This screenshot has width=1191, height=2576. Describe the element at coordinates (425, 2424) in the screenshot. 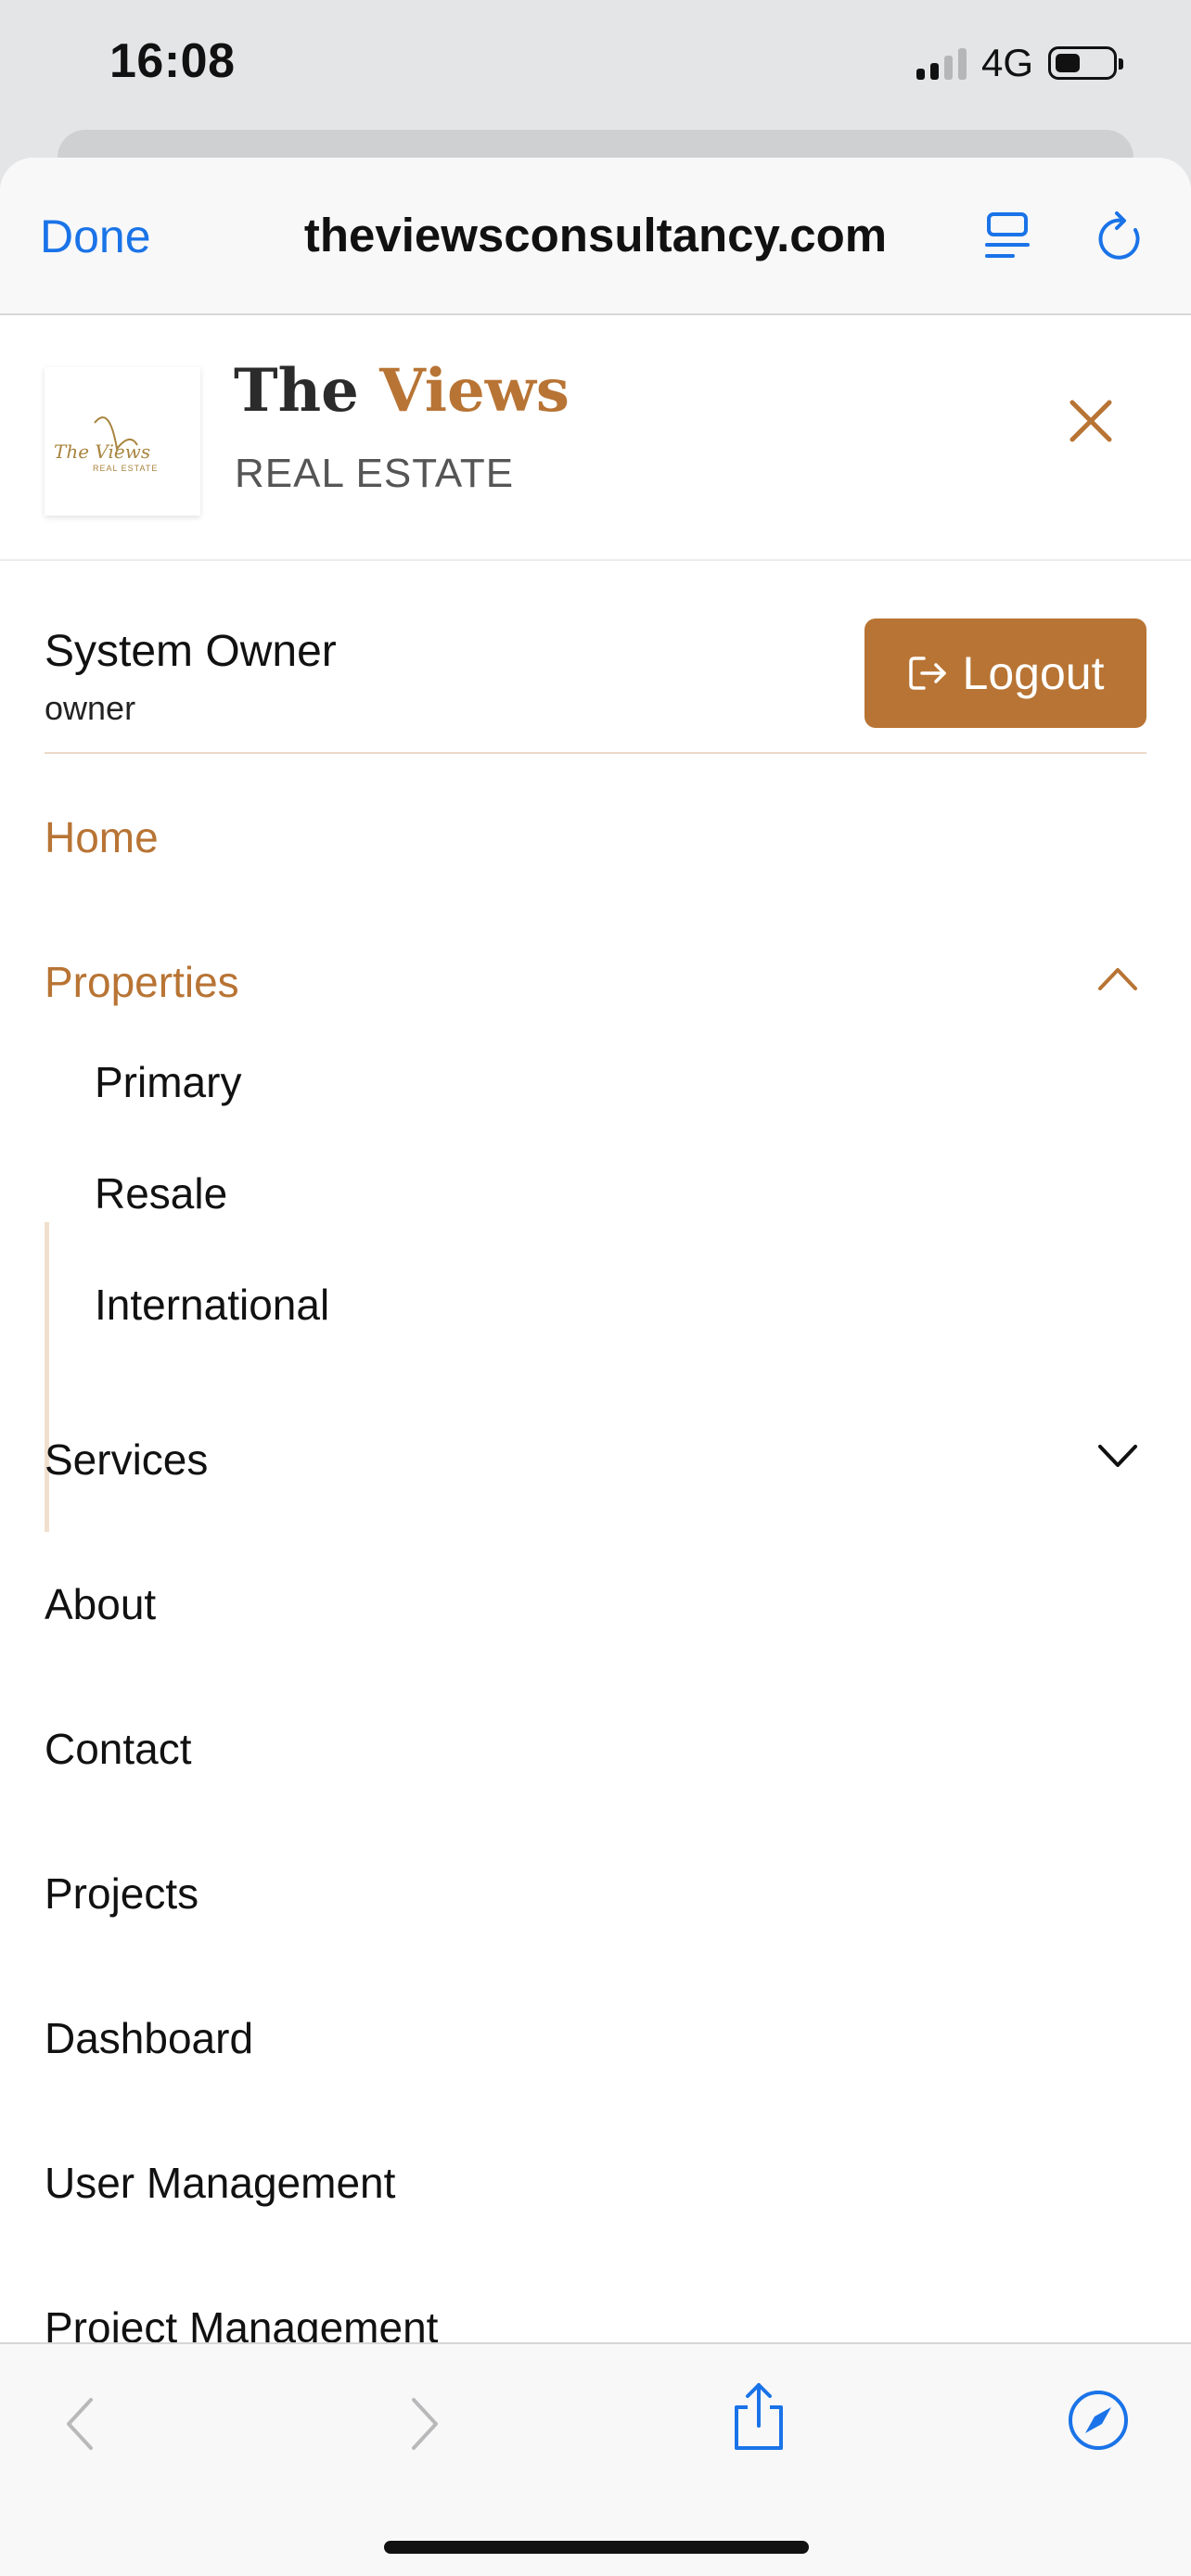

I see `forward-icon` at that location.